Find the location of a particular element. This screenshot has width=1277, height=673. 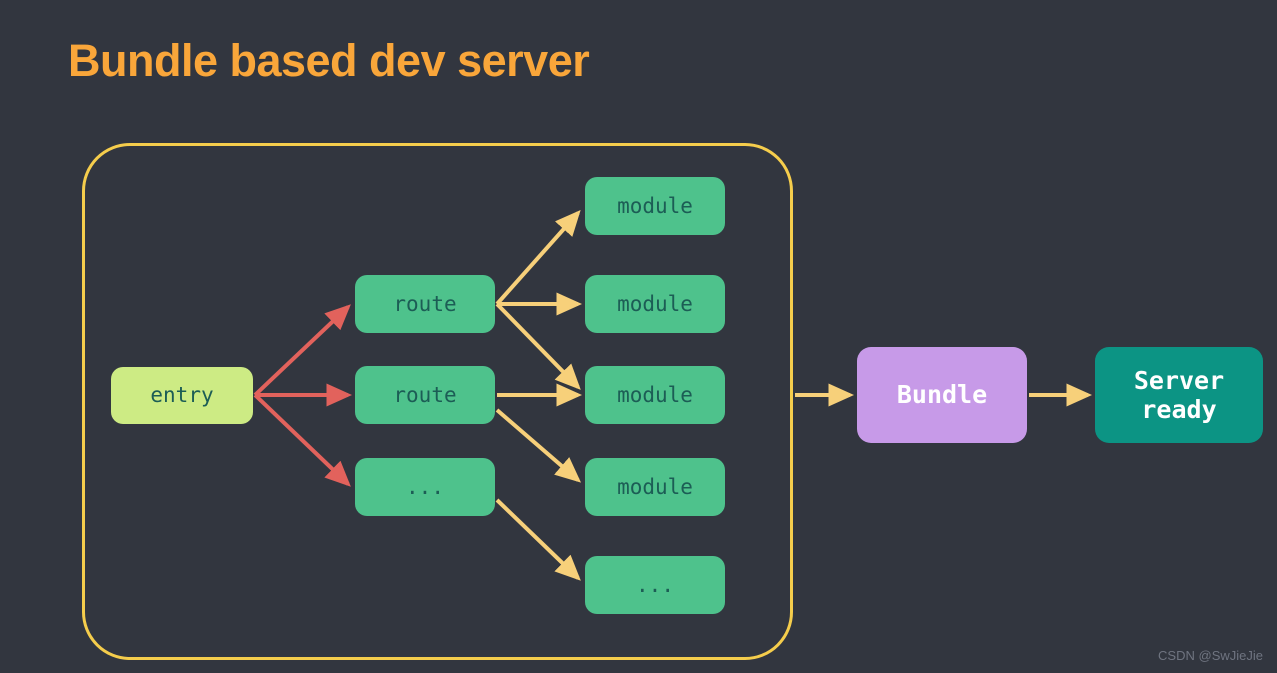

node-module-2: module is located at coordinates (655, 304).